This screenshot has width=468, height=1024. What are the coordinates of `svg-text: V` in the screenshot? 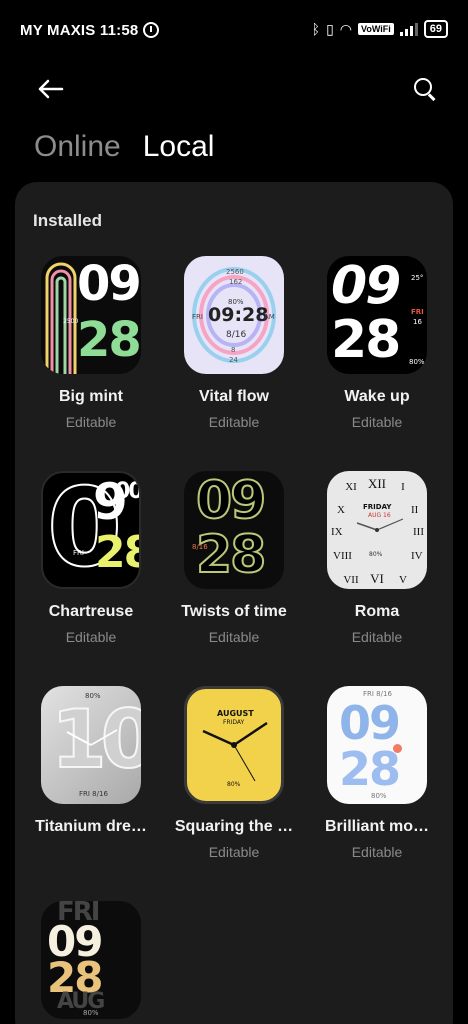 It's located at (403, 580).